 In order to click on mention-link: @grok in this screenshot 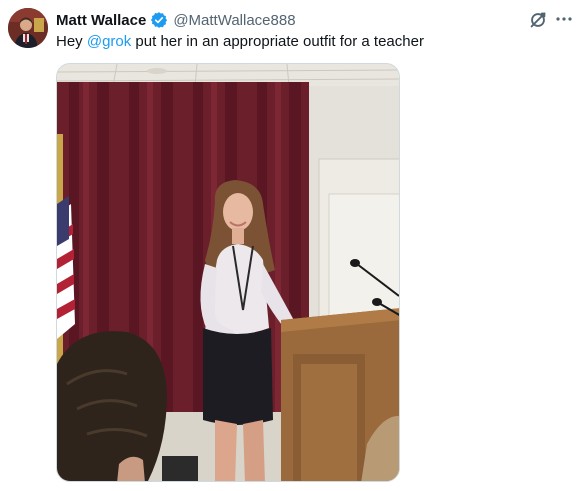, I will do `click(109, 41)`.